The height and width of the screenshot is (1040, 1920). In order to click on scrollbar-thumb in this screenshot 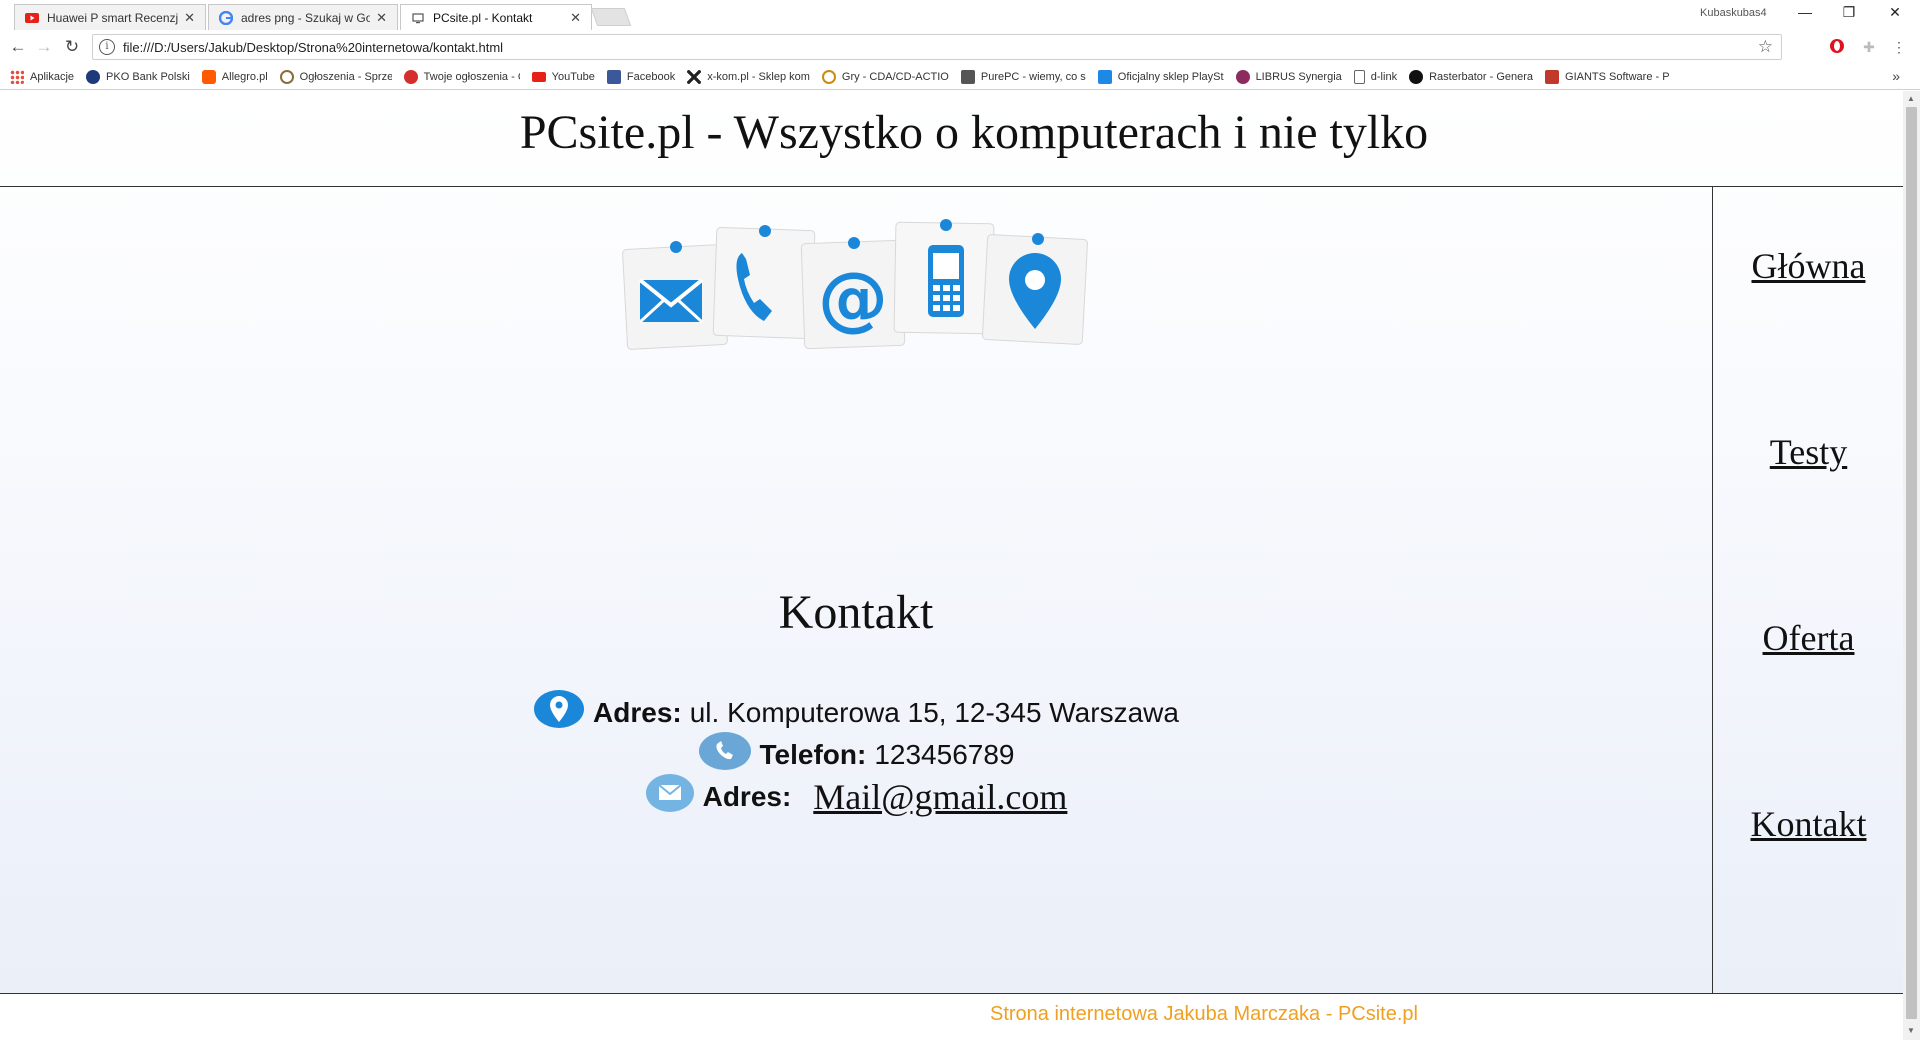, I will do `click(1911, 563)`.